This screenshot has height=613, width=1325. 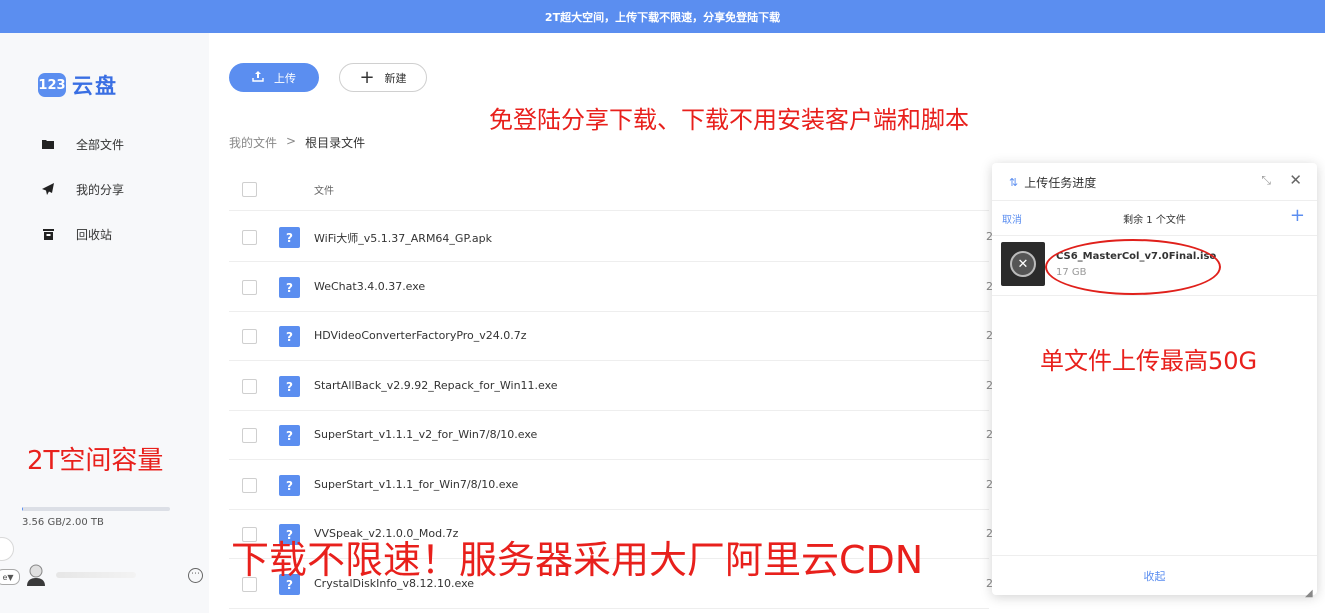 I want to click on close-icon: ✕, so click(x=1295, y=180).